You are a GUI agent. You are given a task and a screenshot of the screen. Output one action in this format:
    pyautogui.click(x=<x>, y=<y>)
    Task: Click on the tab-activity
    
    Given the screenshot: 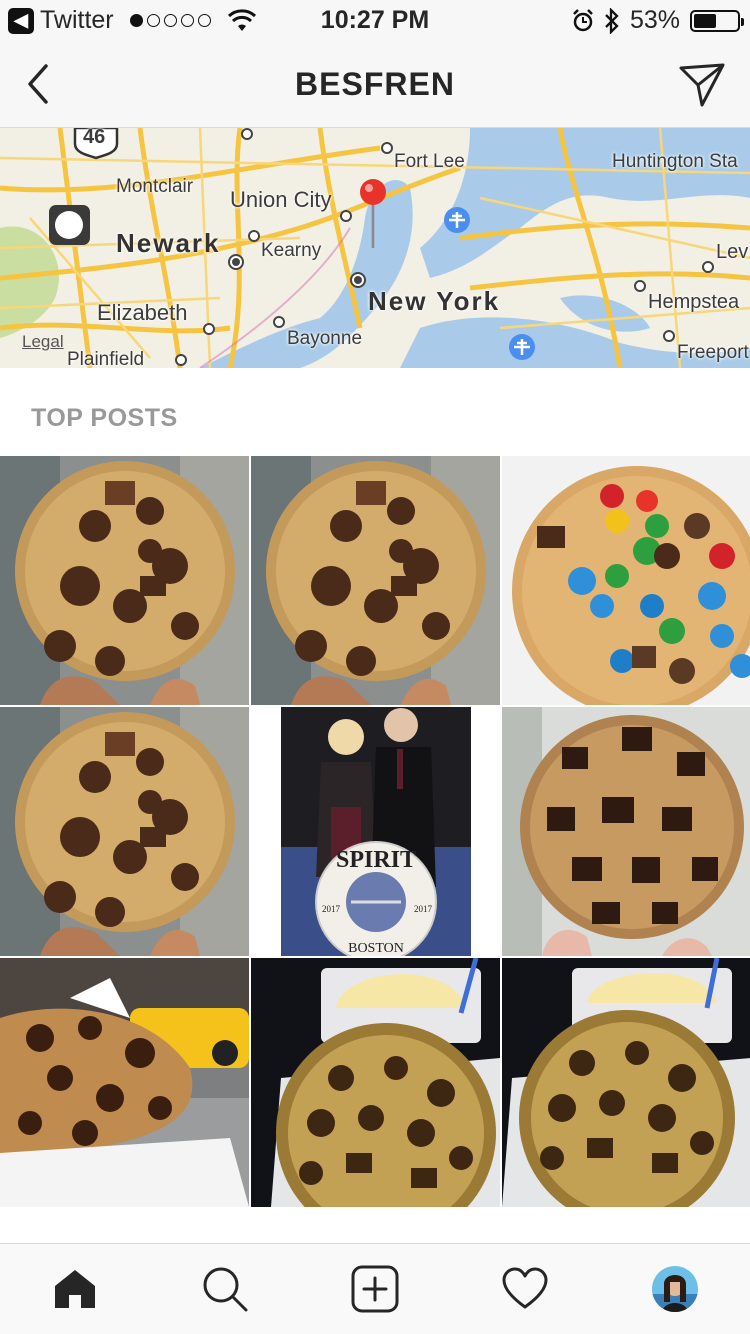 What is the action you would take?
    pyautogui.click(x=525, y=1289)
    